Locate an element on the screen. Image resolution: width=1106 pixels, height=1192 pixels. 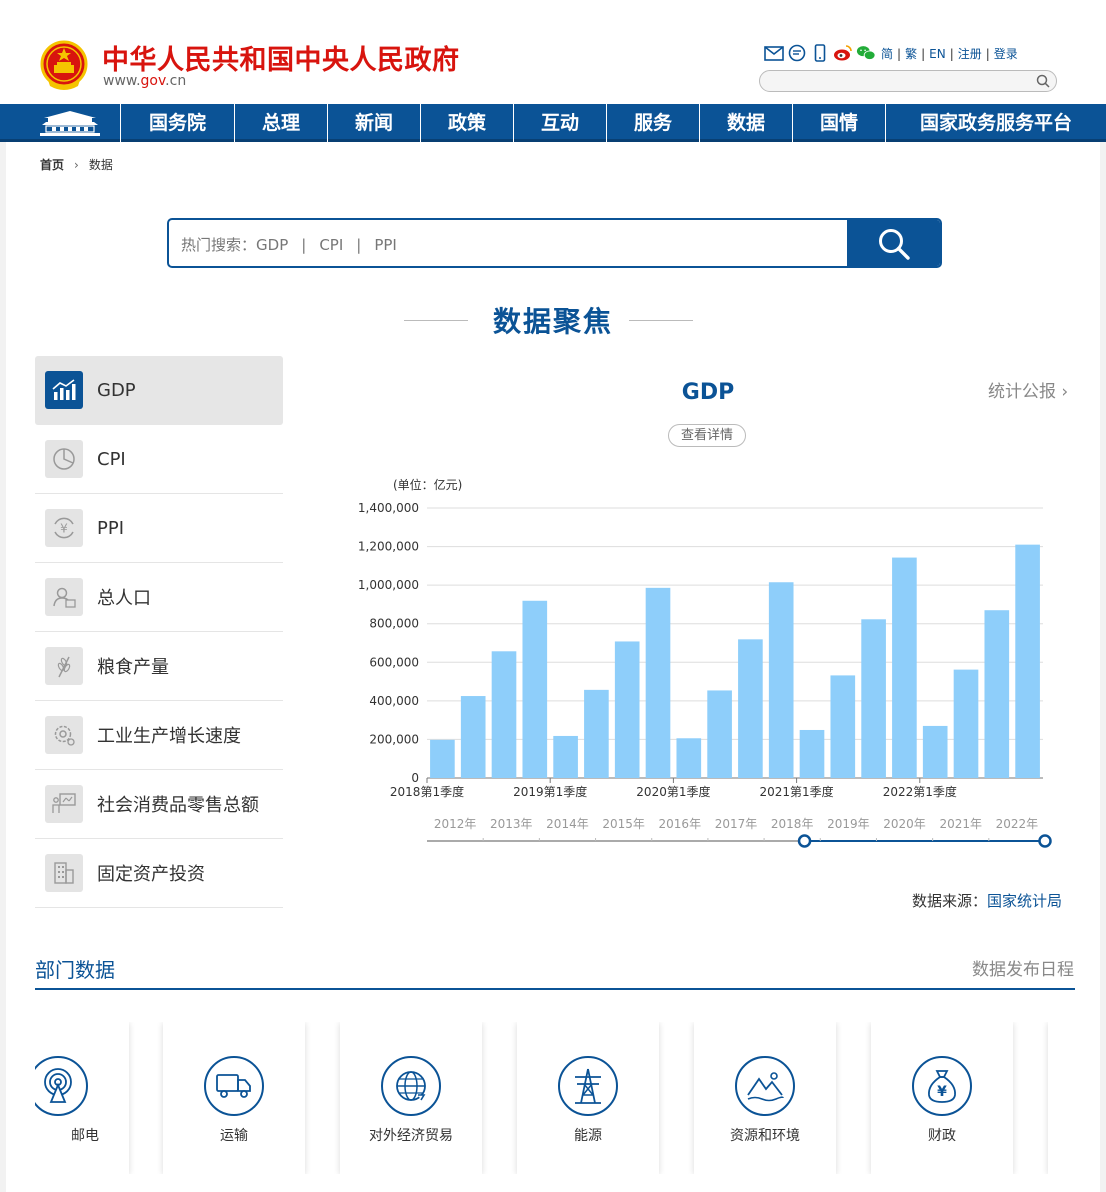
tiananmen-icon is located at coordinates (70, 123).